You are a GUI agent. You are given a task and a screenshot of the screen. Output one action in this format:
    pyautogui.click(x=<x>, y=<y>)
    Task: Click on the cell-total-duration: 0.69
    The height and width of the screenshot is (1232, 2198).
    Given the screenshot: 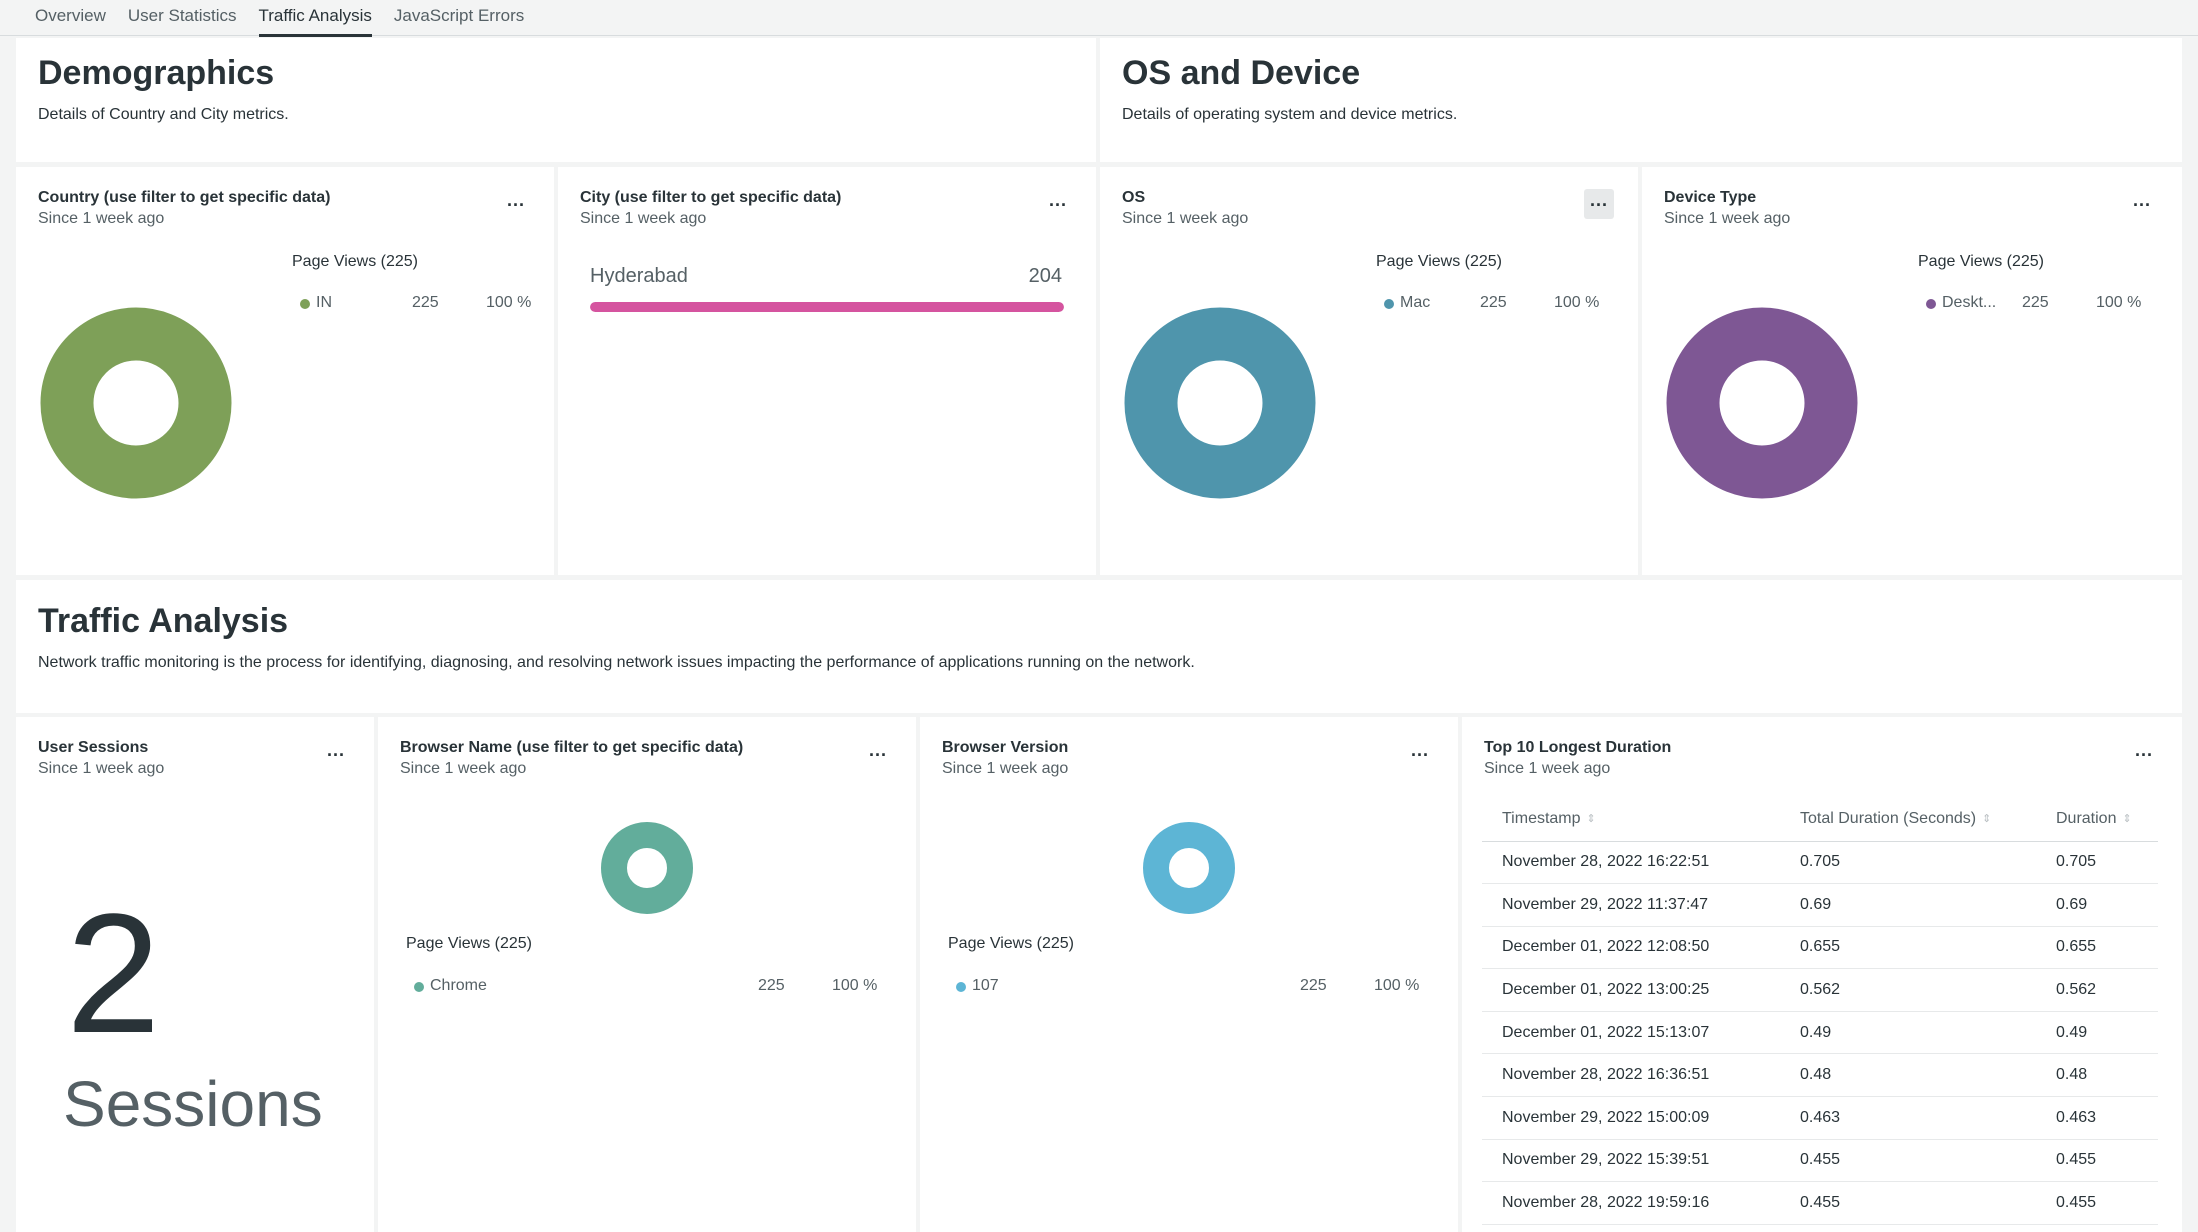 What is the action you would take?
    pyautogui.click(x=1908, y=905)
    